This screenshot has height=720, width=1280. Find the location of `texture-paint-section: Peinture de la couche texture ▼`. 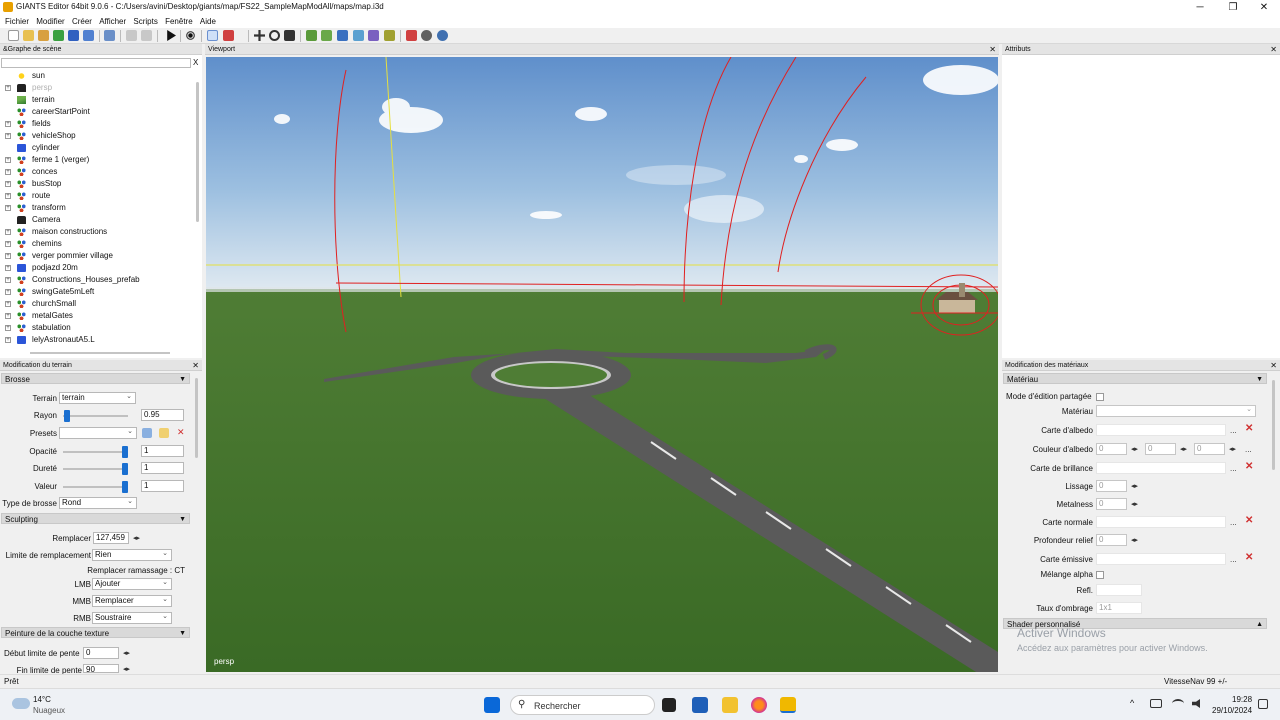

texture-paint-section: Peinture de la couche texture ▼ is located at coordinates (95, 632).